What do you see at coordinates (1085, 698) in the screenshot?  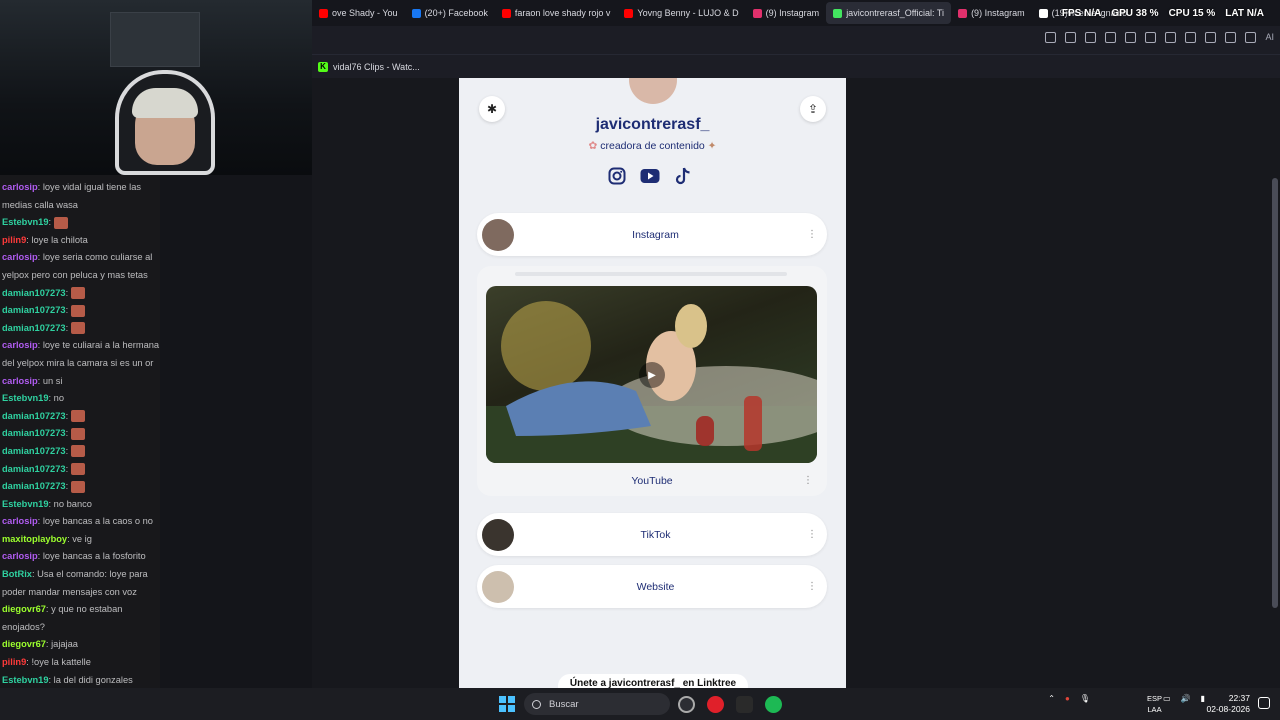 I see `microphone-icon: 🎙` at bounding box center [1085, 698].